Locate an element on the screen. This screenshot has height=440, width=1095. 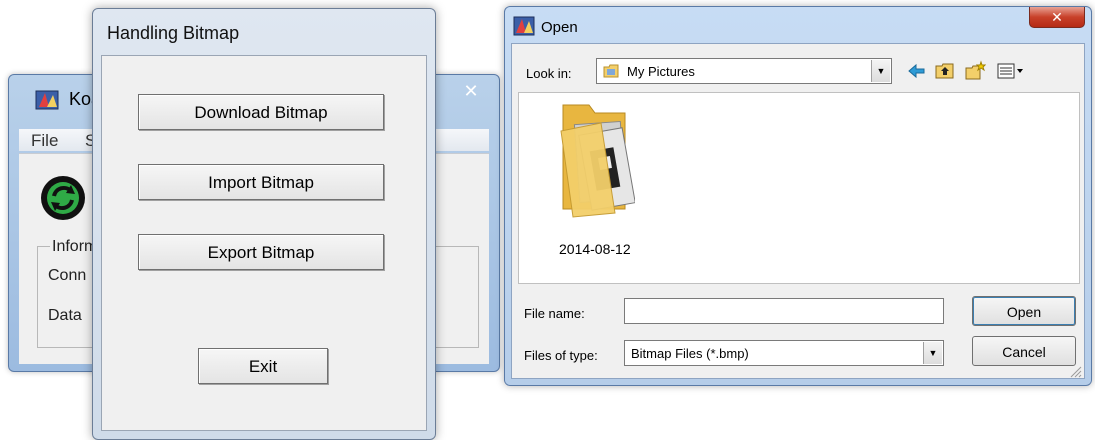
import-bitmap-button: Import Bitmap is located at coordinates (261, 182).